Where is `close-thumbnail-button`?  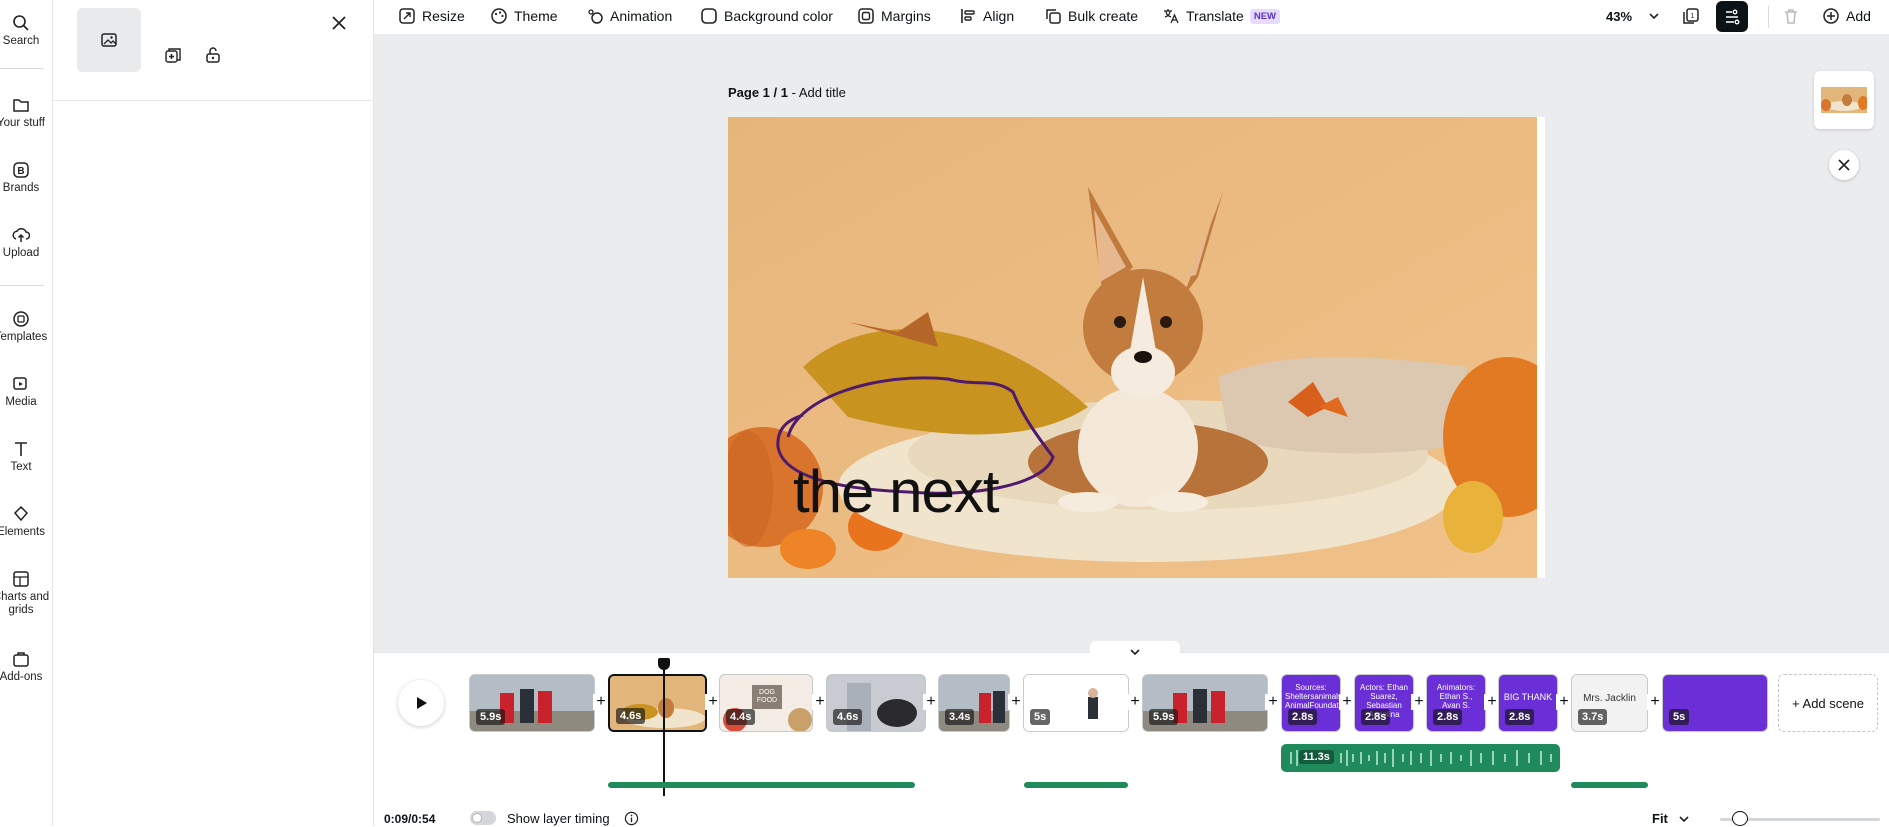 close-thumbnail-button is located at coordinates (1844, 165).